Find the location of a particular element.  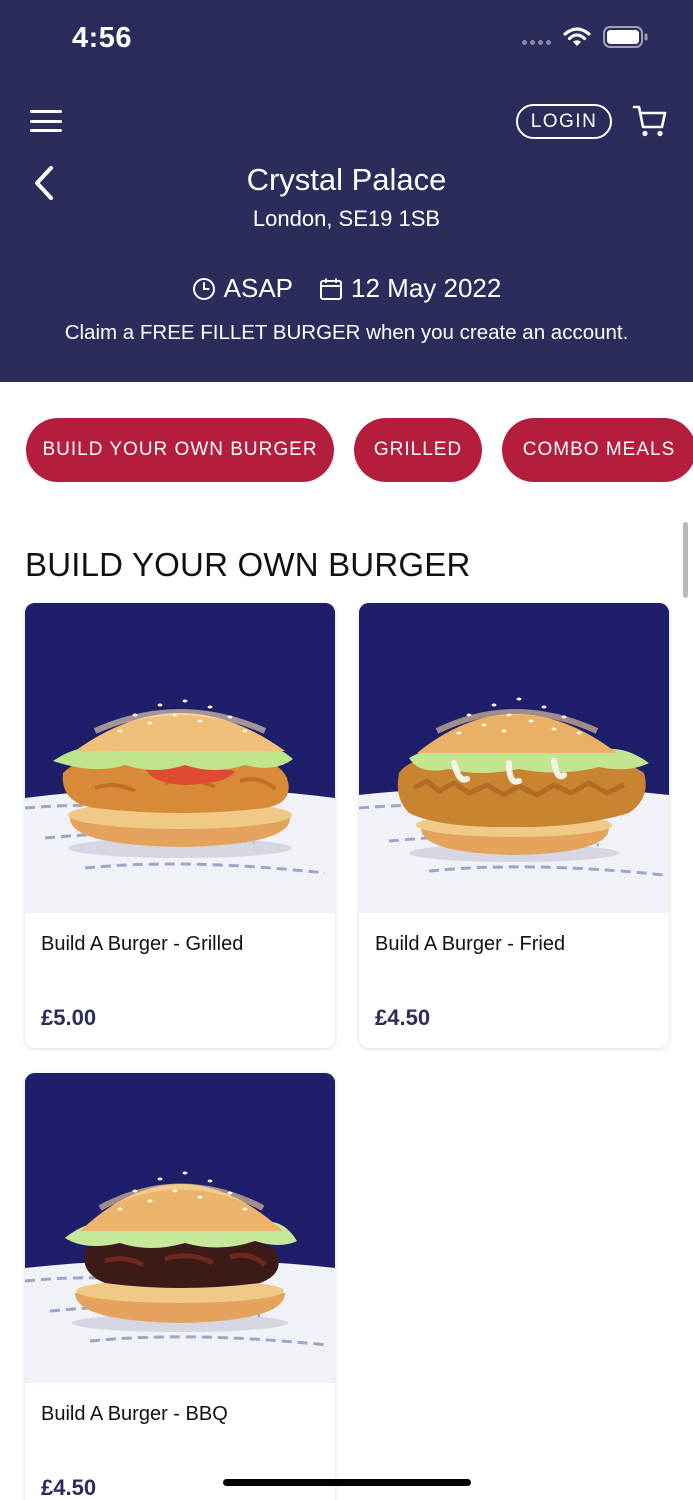

status-icons is located at coordinates (585, 37).